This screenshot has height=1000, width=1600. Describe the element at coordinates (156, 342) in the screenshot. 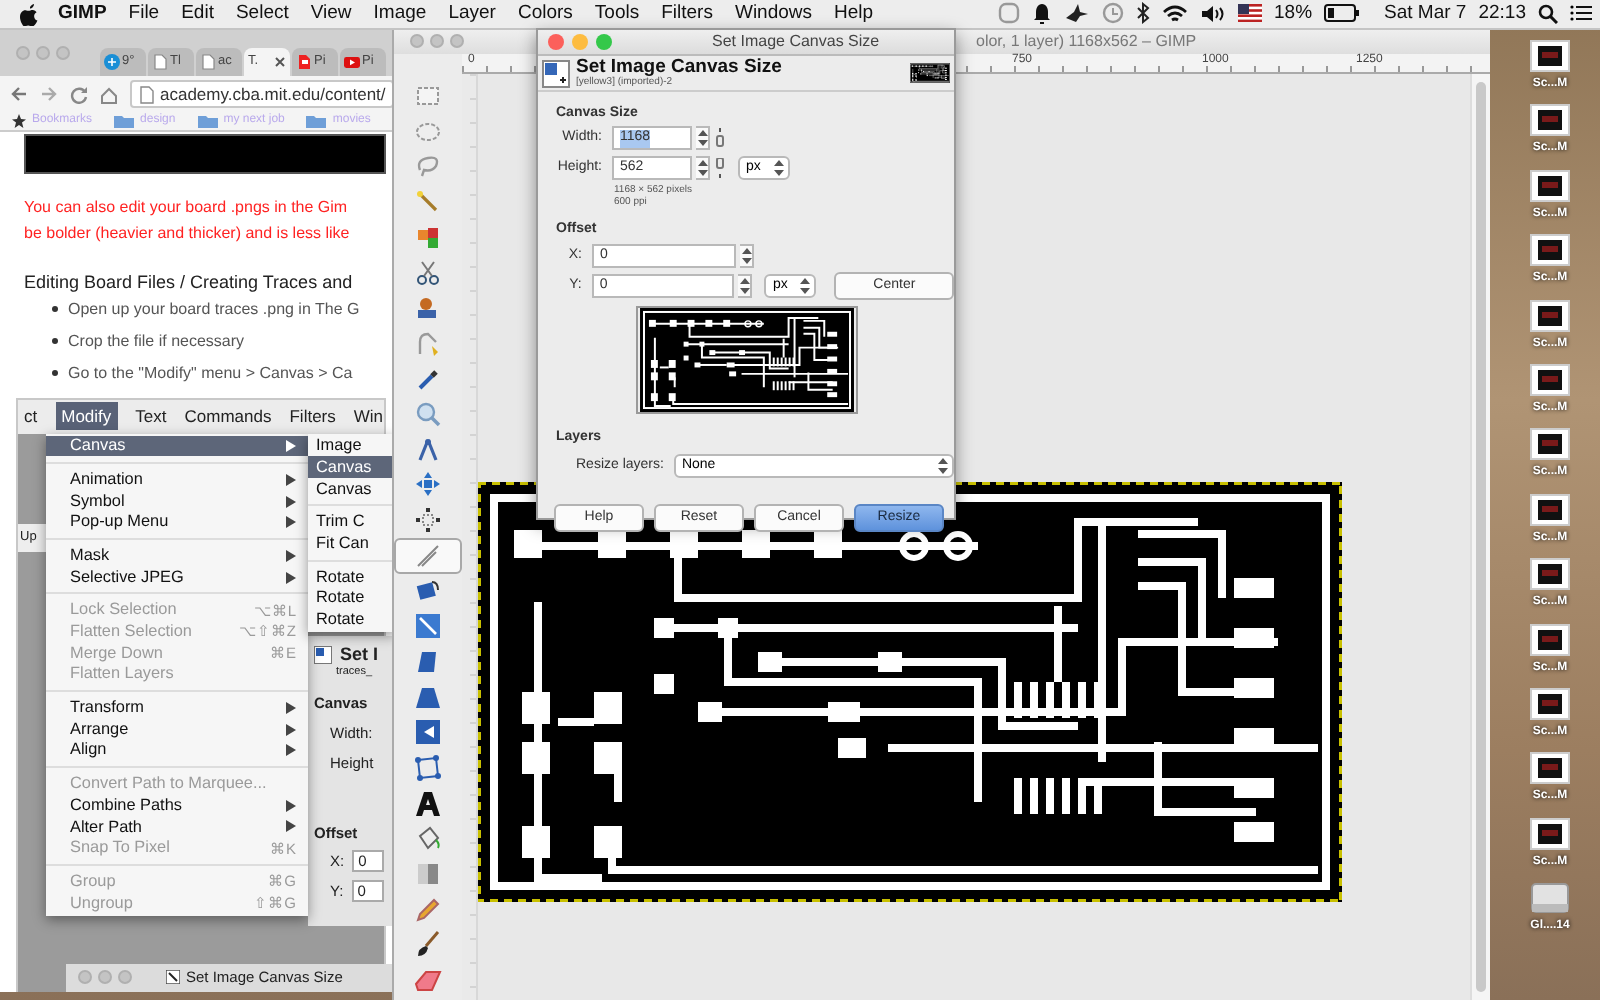

I see `list-text: Crop the file if necessary` at that location.